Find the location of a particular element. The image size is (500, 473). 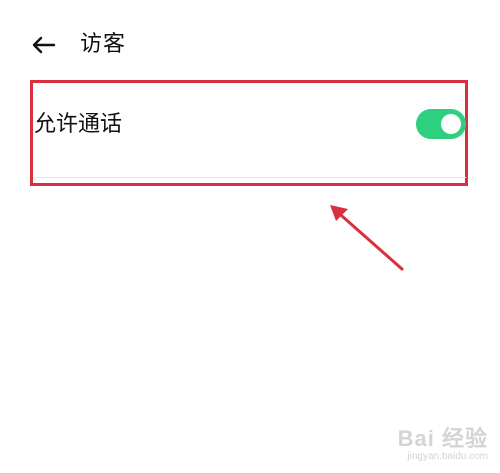

watermark-url: jingyan.baidu.com is located at coordinates (447, 456).